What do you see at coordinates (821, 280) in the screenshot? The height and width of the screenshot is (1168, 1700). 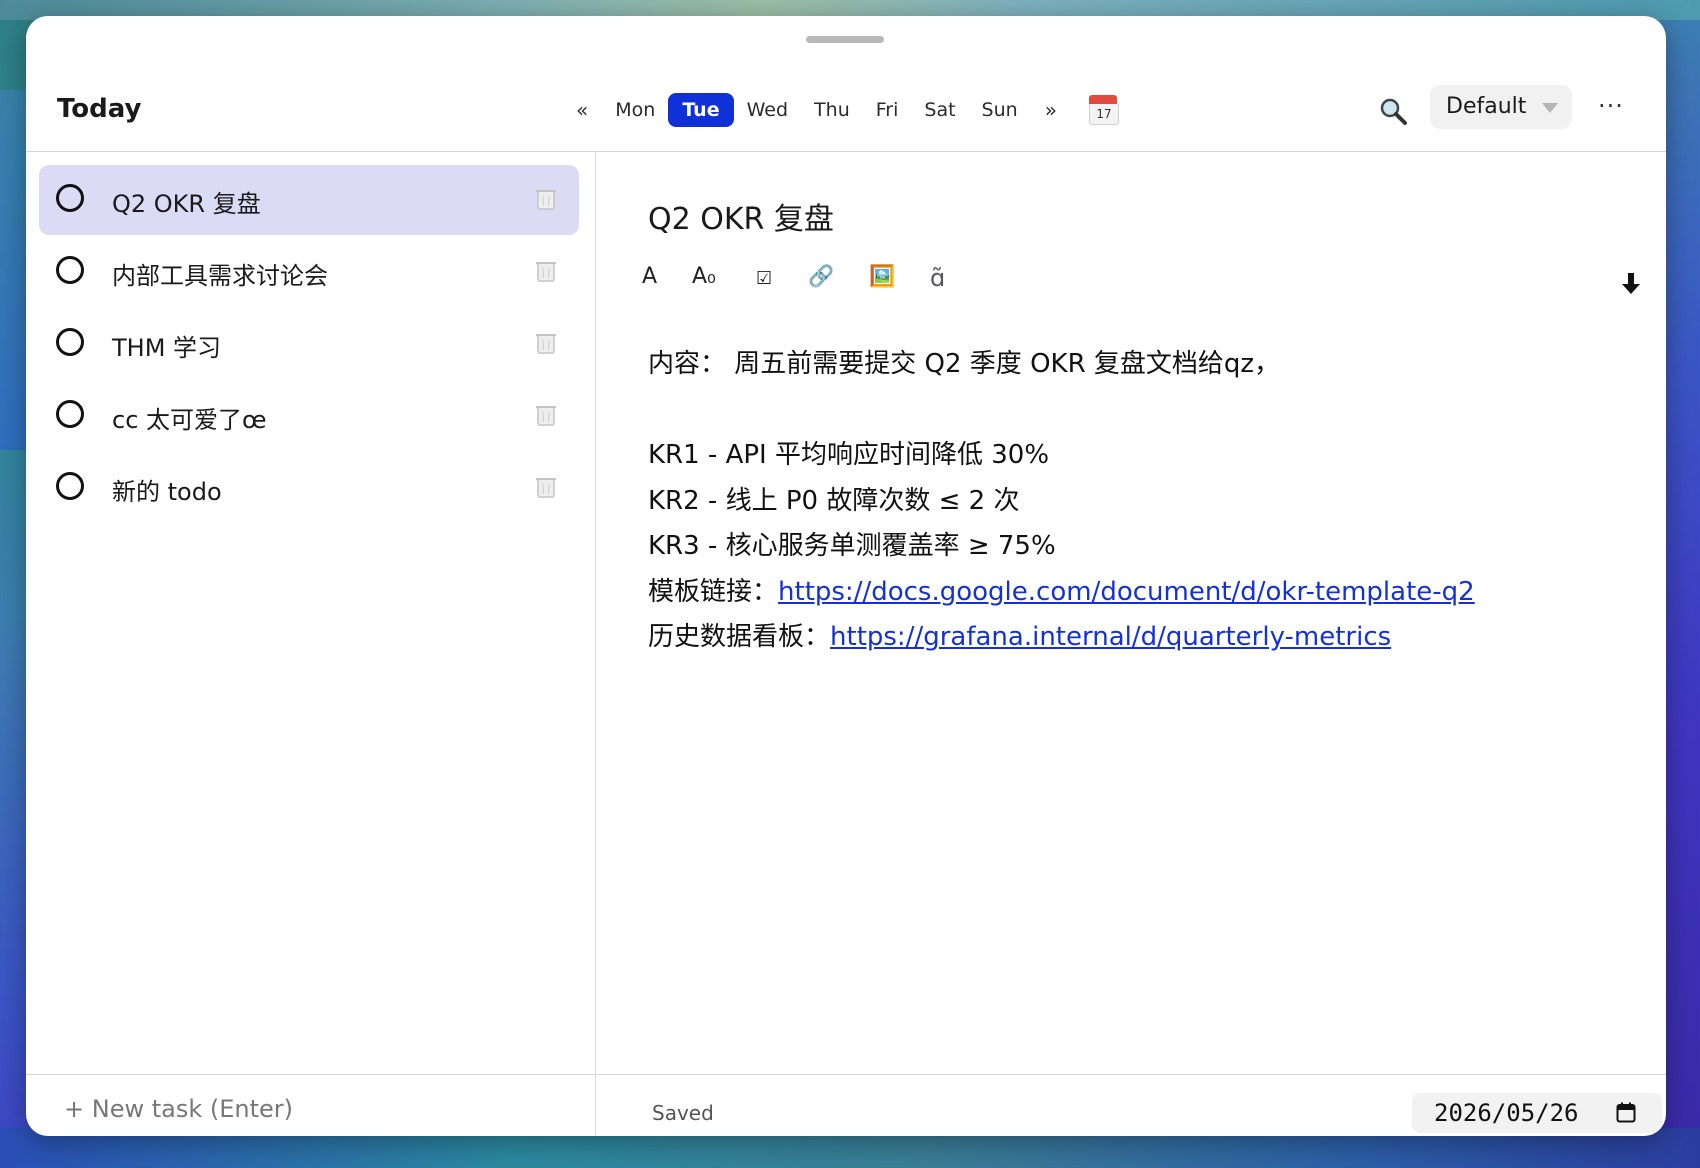 I see `link-button: 🔗` at bounding box center [821, 280].